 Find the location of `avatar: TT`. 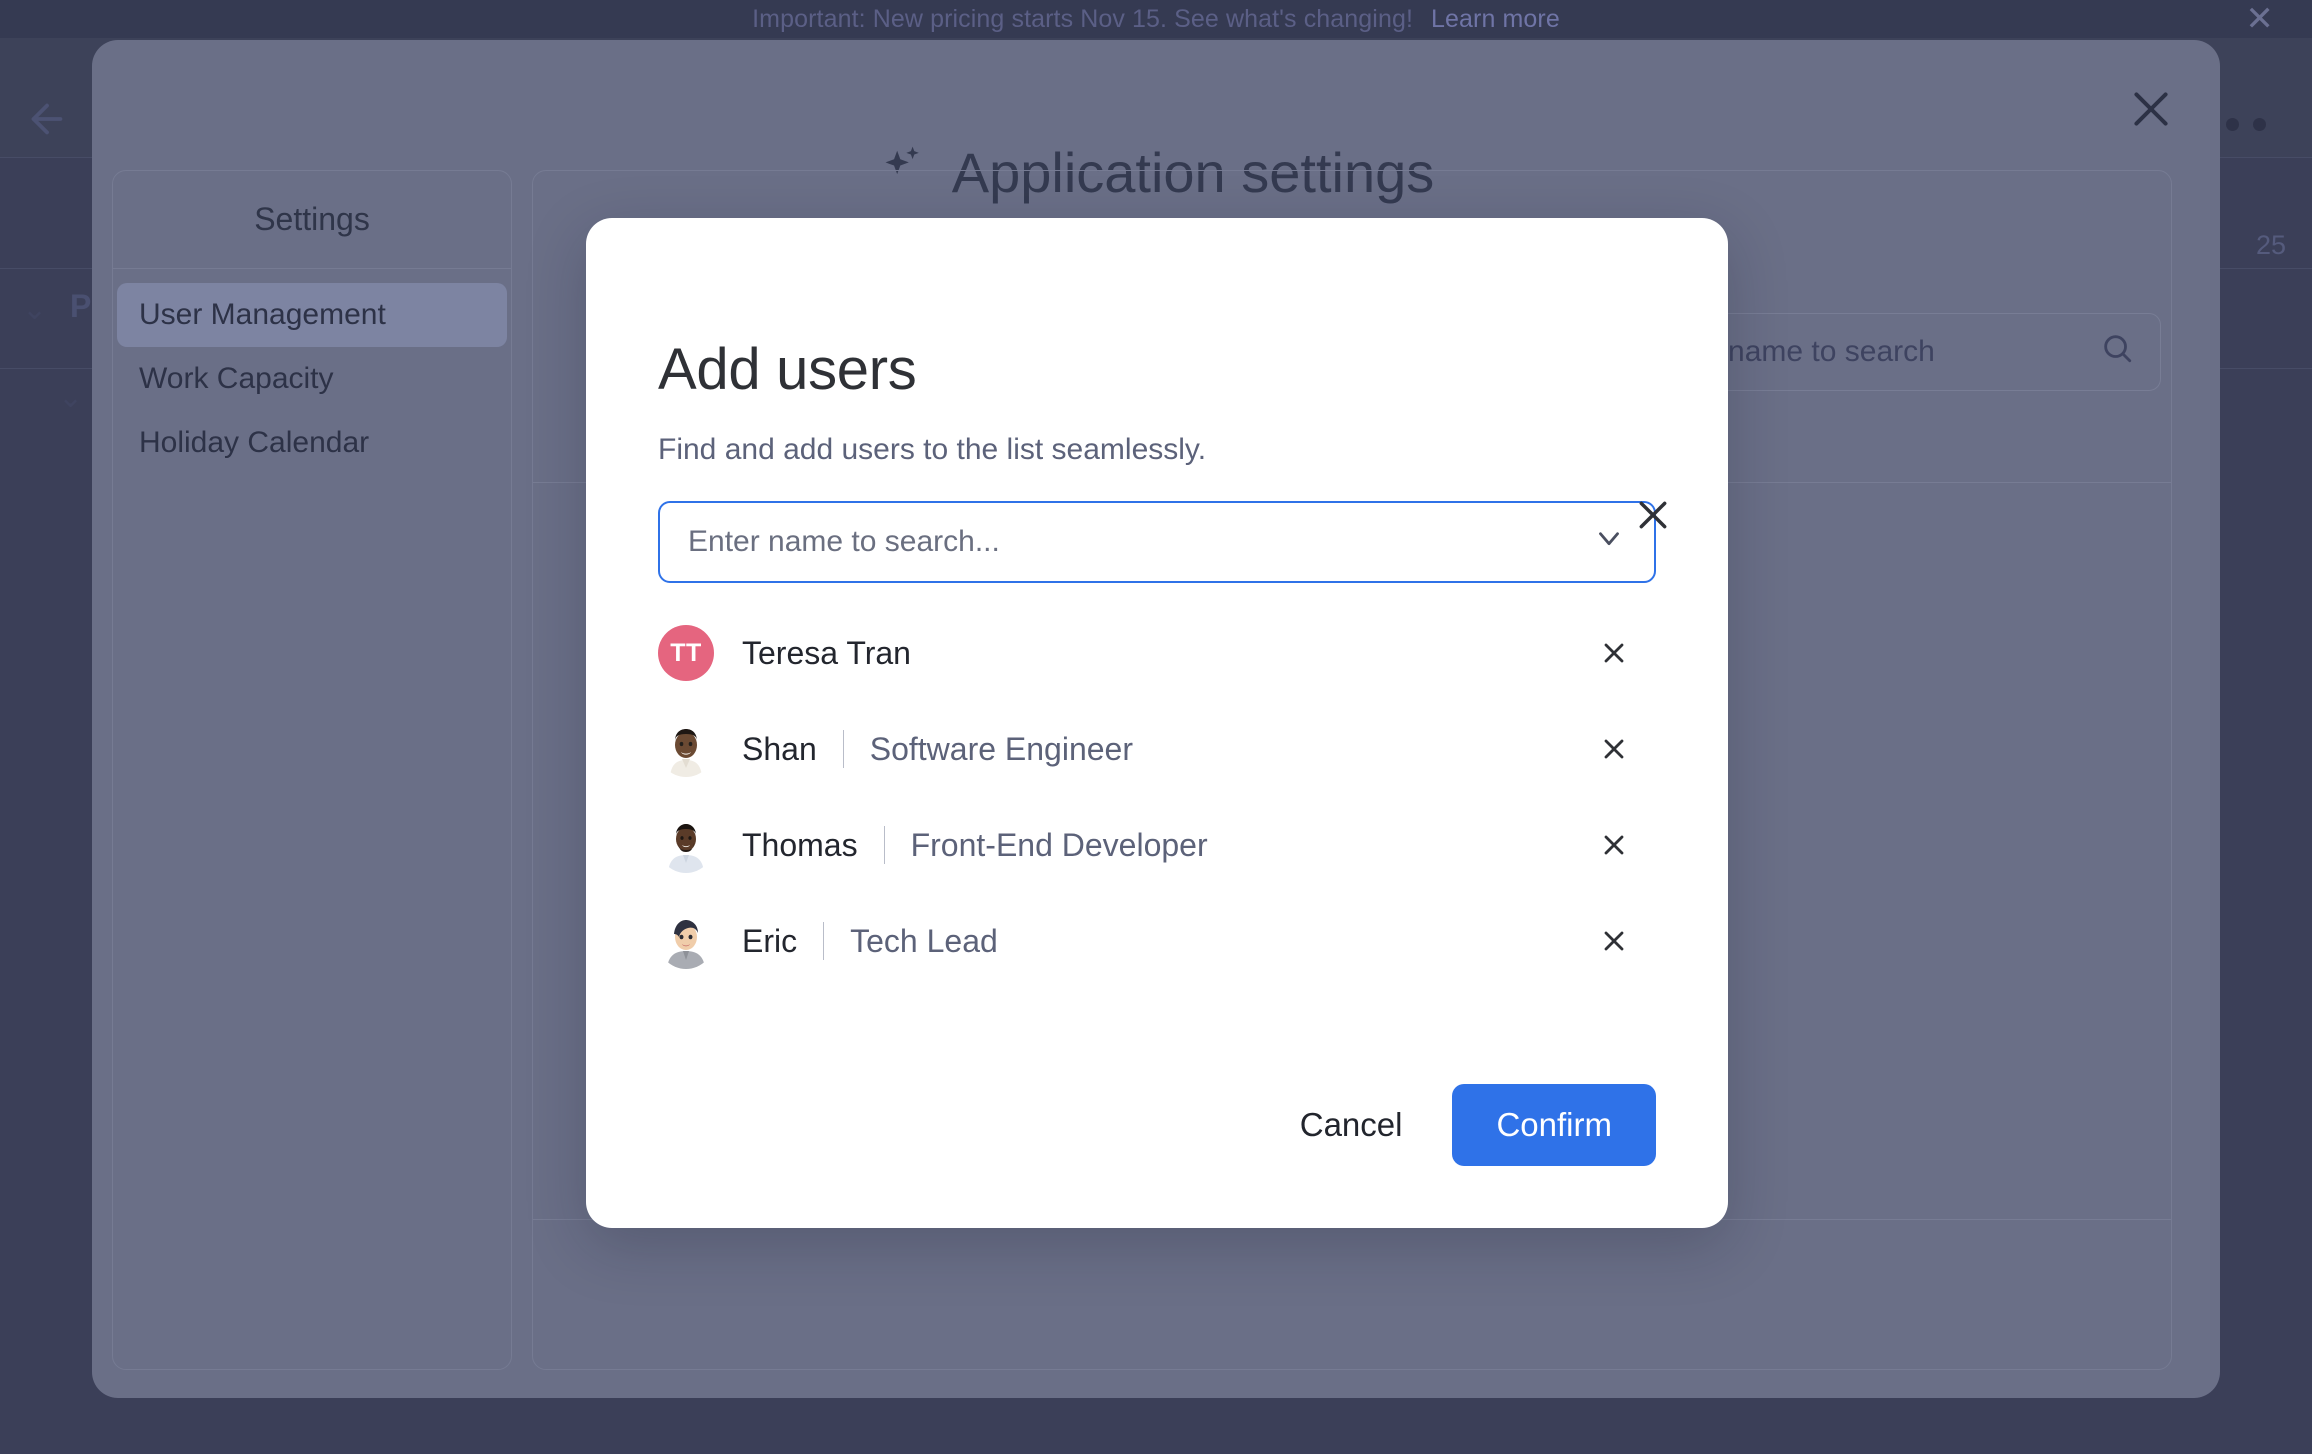

avatar: TT is located at coordinates (686, 653).